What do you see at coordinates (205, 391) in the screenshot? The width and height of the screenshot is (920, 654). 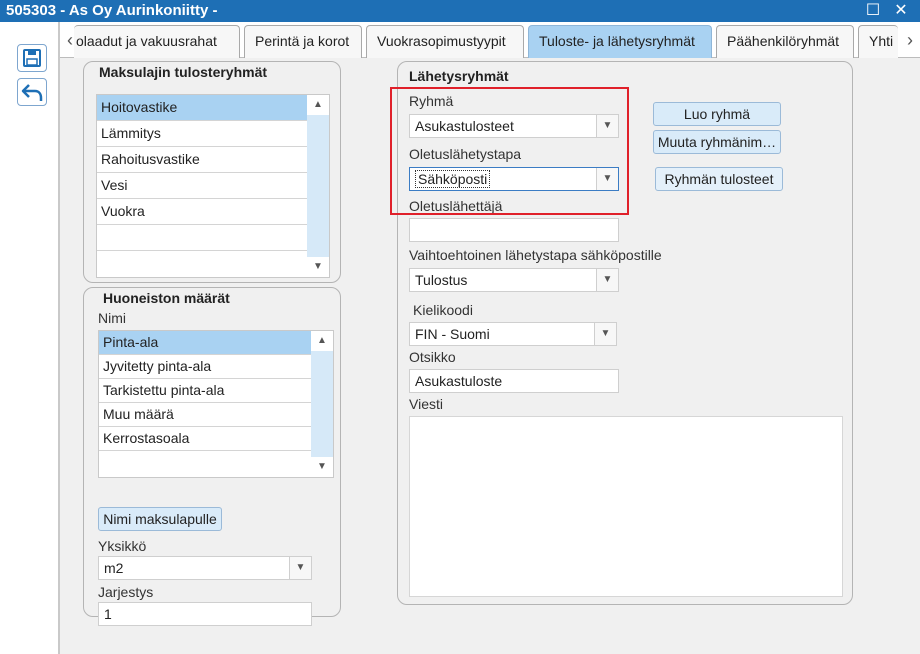 I see `list-item: Tarkistettu pinta-ala` at bounding box center [205, 391].